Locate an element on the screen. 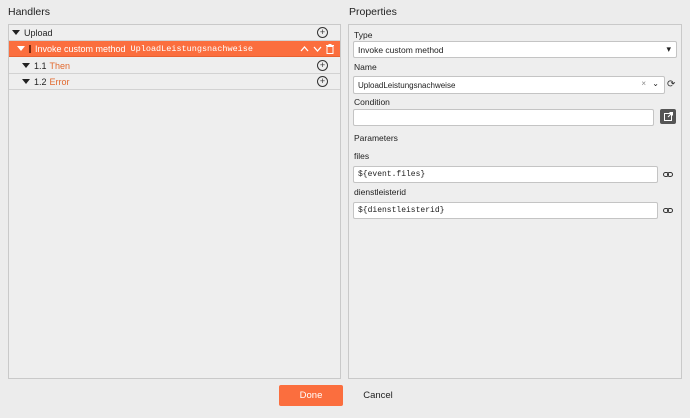 This screenshot has width=690, height=418. tree-row-then: 1.1 Then + is located at coordinates (174, 66).